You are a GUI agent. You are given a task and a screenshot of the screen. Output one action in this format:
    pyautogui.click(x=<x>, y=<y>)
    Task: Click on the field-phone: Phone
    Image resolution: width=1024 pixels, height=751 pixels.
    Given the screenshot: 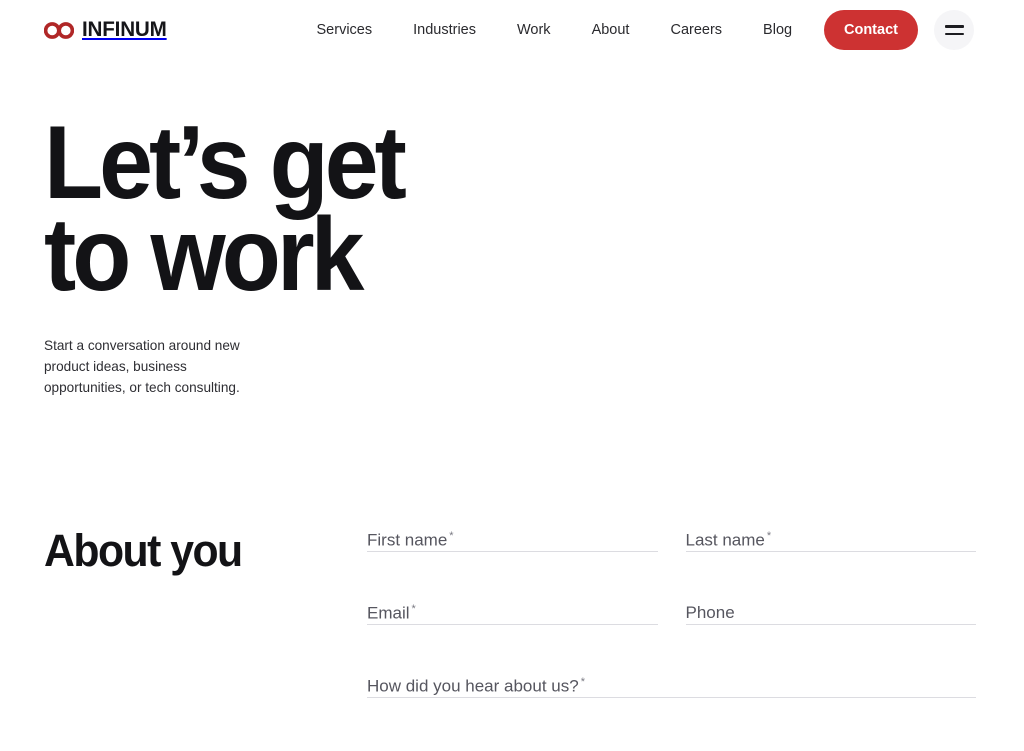 What is the action you would take?
    pyautogui.click(x=830, y=621)
    